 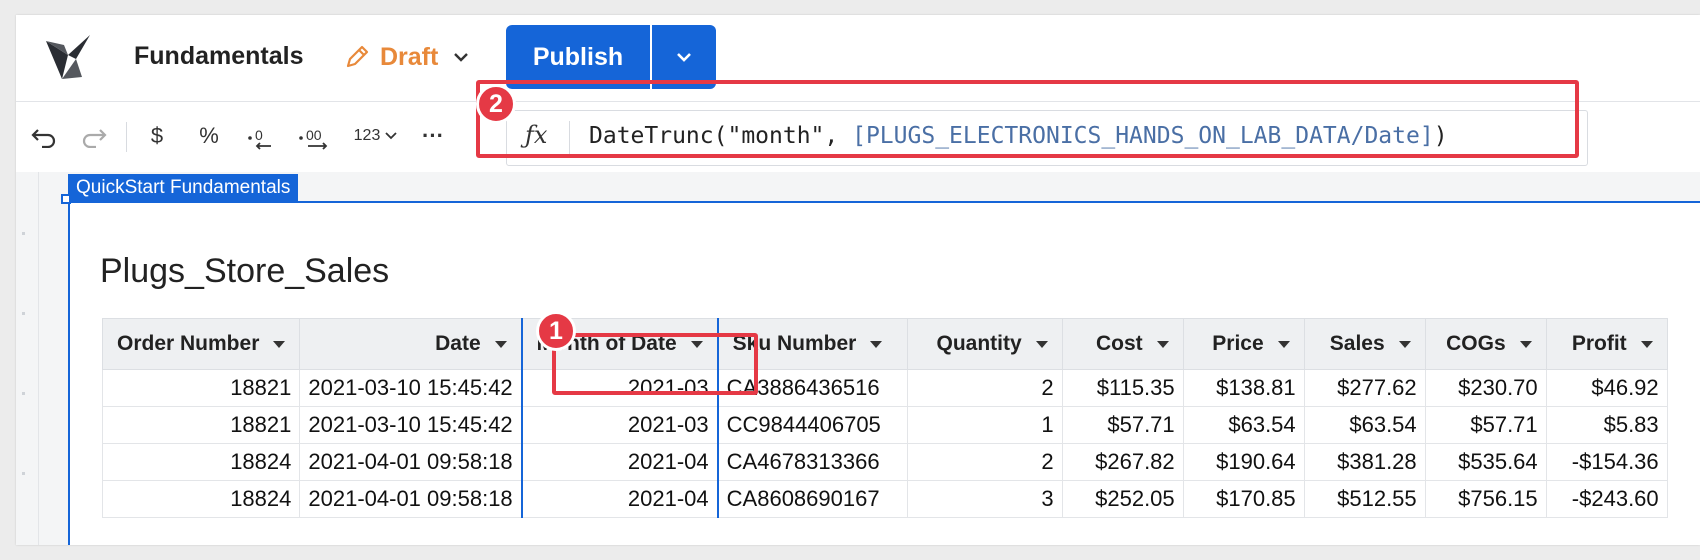 I want to click on draft-label: Draft, so click(x=409, y=56).